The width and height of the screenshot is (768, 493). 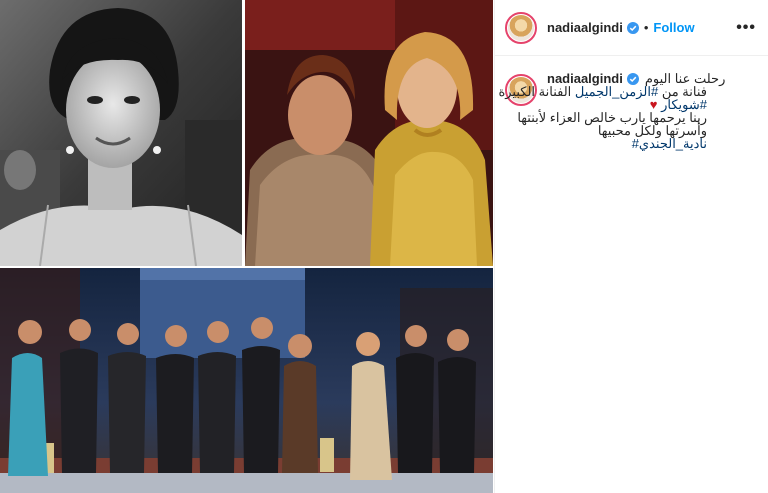 I want to click on avatar, so click(x=521, y=27).